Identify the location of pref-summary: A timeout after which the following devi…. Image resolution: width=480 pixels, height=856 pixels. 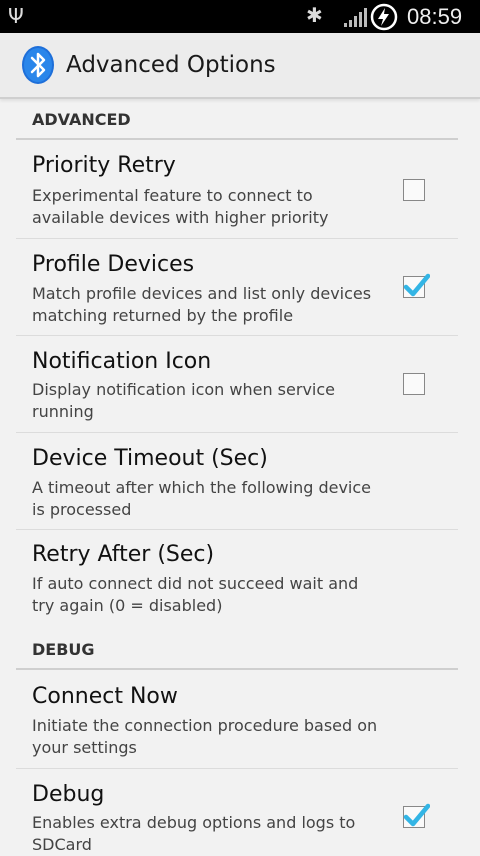
(202, 498).